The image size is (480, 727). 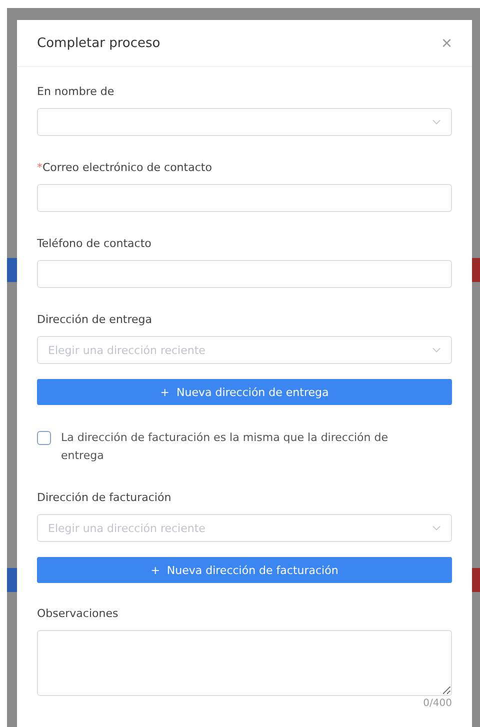 What do you see at coordinates (225, 447) in the screenshot?
I see `checkbox-label: La dirección de facturación es la misma que la dirección de entrega` at bounding box center [225, 447].